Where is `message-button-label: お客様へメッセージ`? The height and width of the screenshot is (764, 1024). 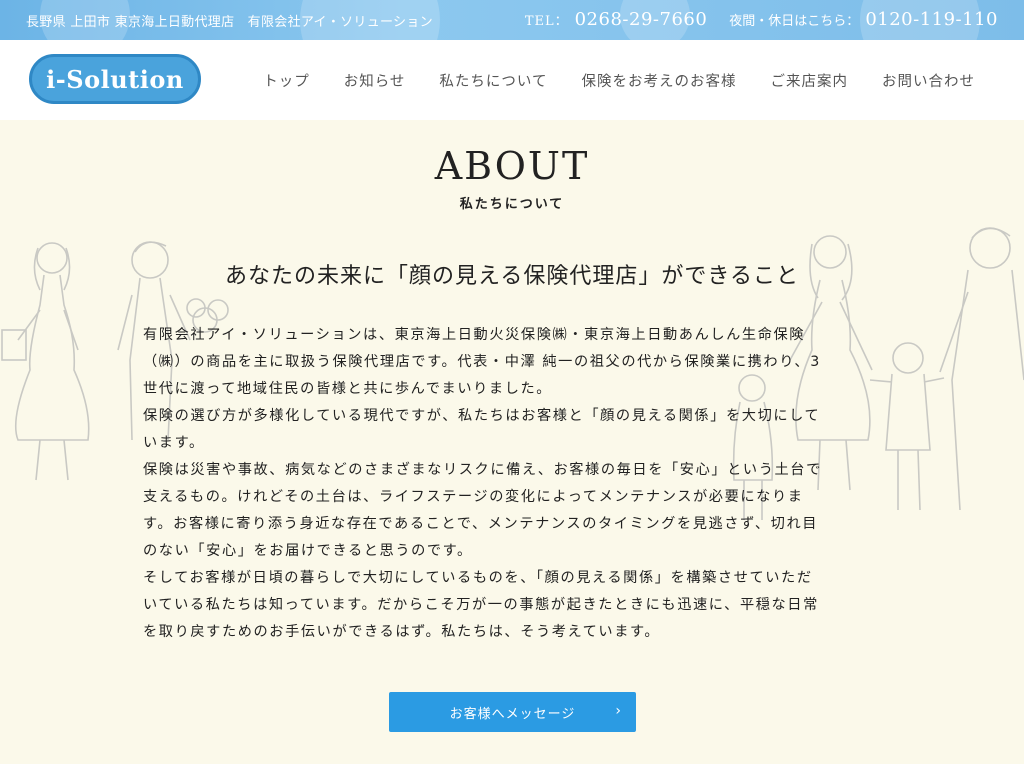 message-button-label: お客様へメッセージ is located at coordinates (512, 714).